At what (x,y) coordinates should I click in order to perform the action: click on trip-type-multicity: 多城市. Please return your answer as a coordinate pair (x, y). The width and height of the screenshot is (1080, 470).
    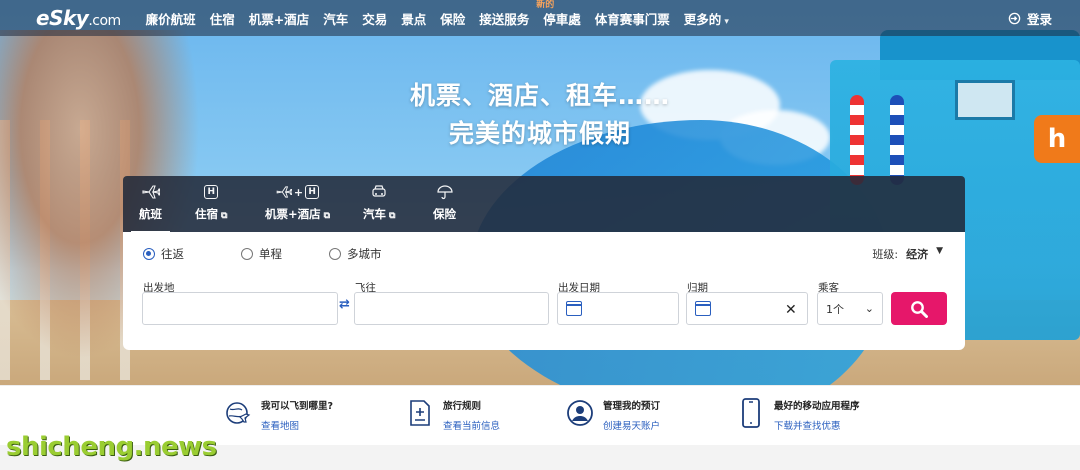
    Looking at the image, I should click on (355, 254).